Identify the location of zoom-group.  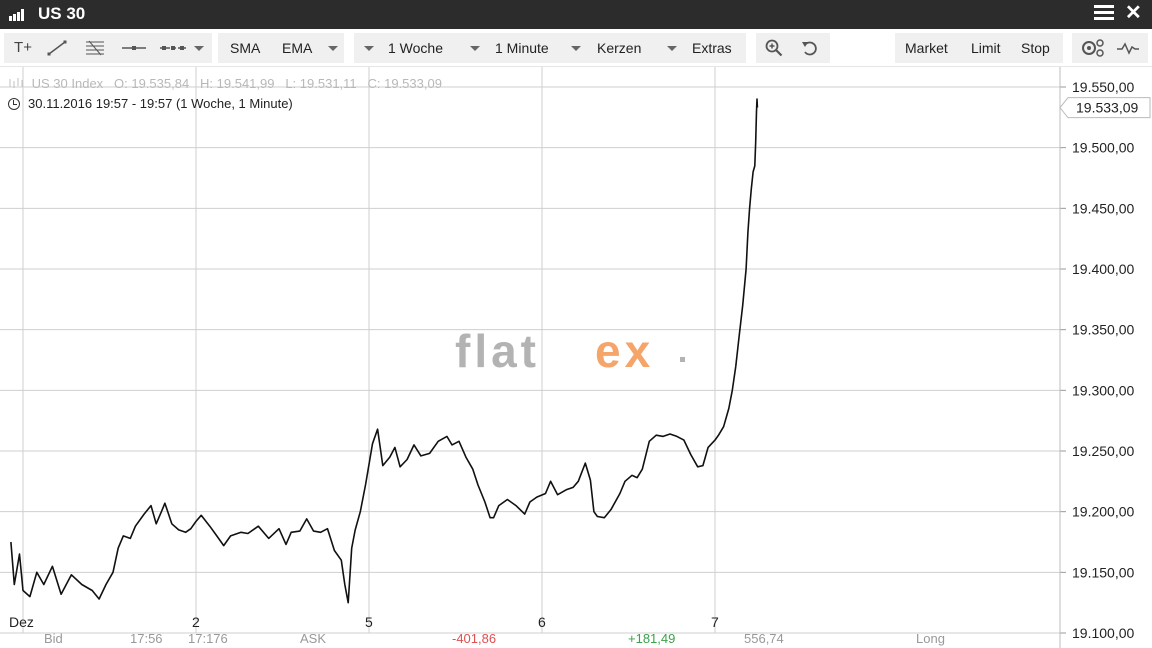
(793, 48).